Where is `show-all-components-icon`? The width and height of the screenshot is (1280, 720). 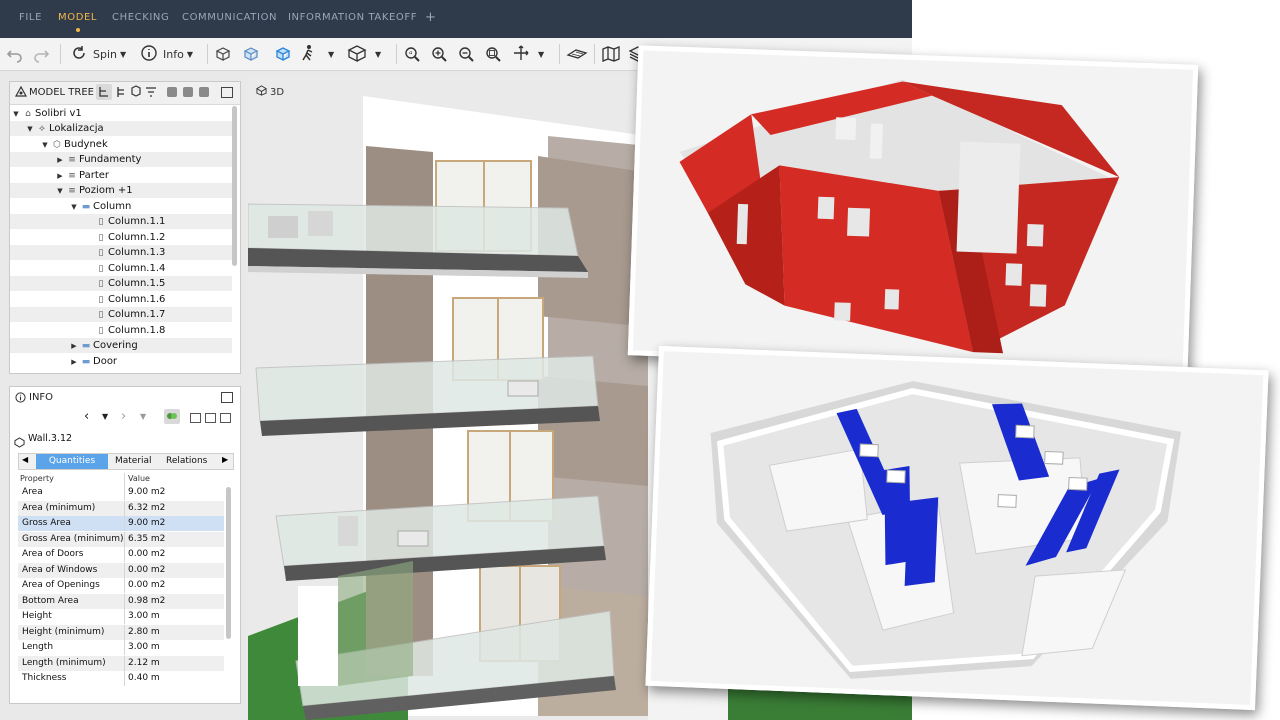
show-all-components-icon is located at coordinates (225, 54).